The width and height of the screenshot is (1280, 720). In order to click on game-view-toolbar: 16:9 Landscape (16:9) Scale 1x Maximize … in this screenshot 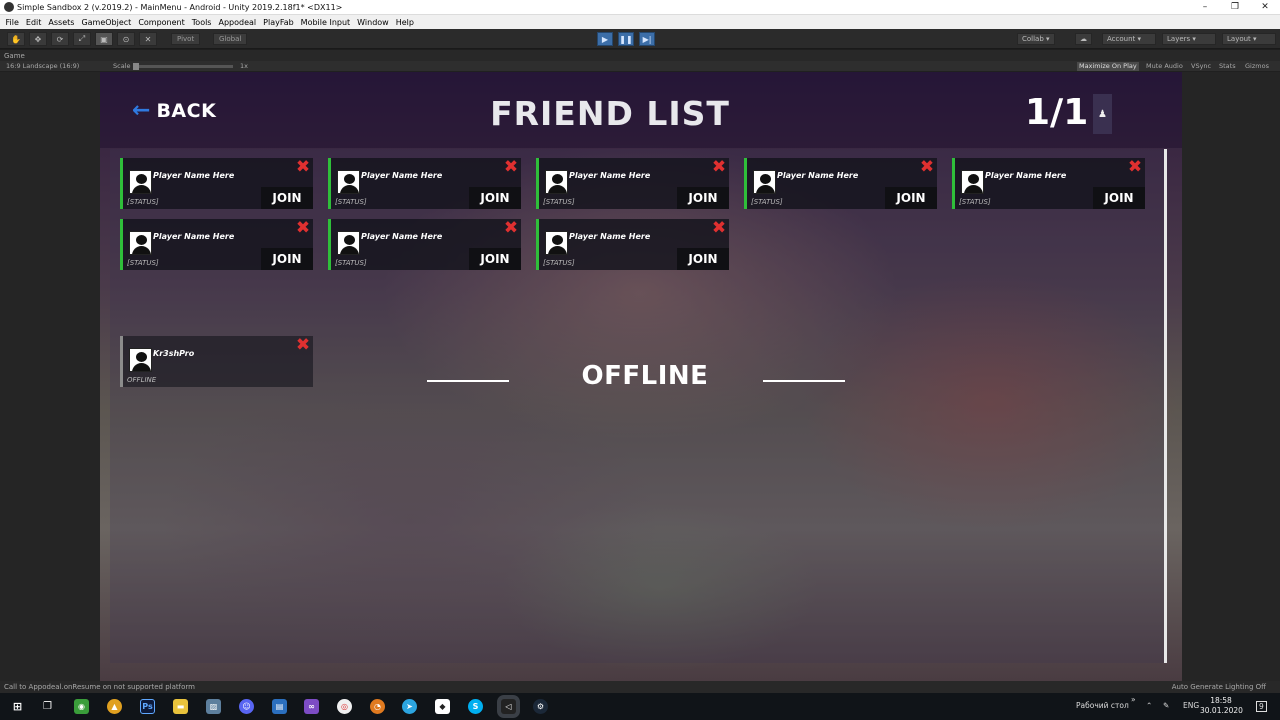, I will do `click(640, 66)`.